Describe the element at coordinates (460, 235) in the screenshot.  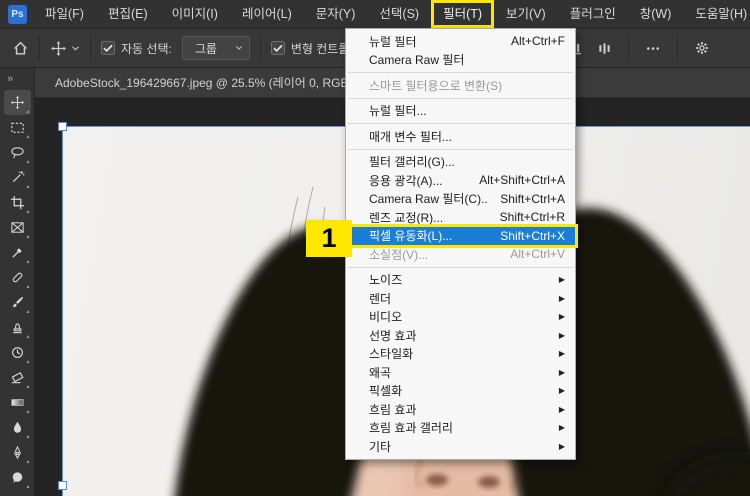
I see `menu-item-liquify-highlighted: 픽셀 유동화(L)... Shift+Ctrl+X` at that location.